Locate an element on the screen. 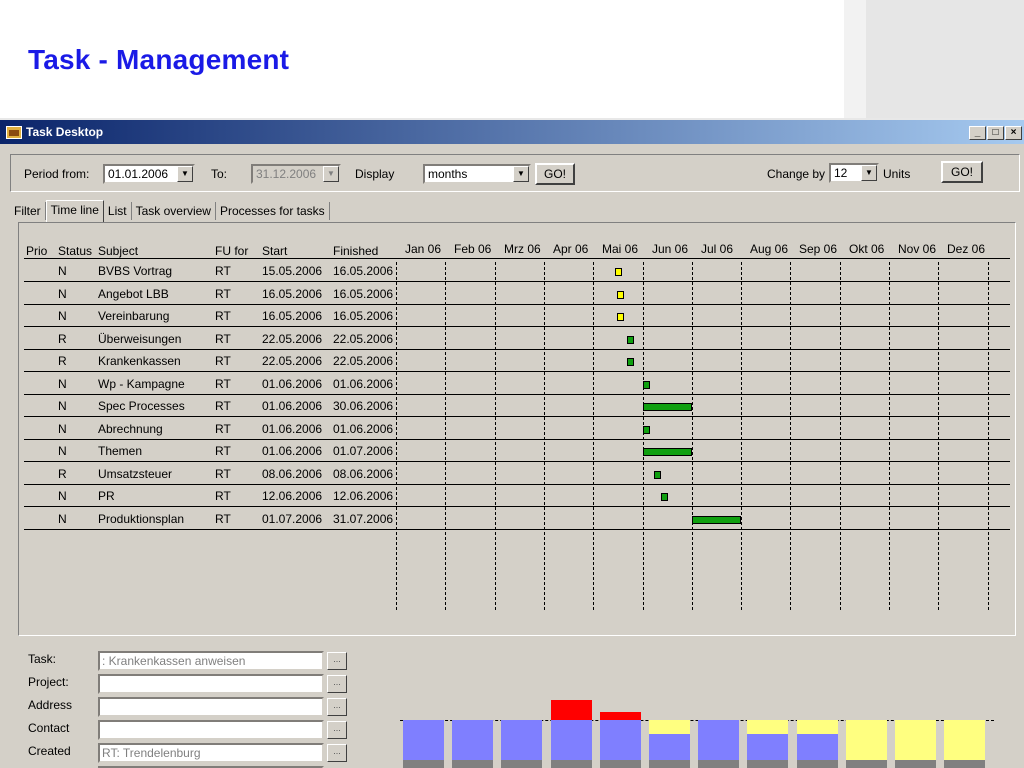  cell-subject: Umsatzsteuer is located at coordinates (135, 474).